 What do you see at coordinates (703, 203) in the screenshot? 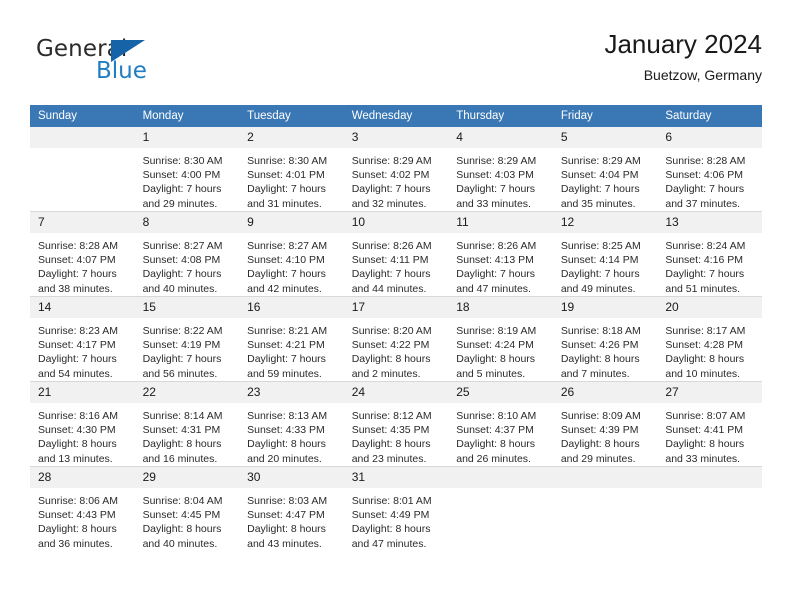
I see `daylight-line-cont: and 37 minutes.` at bounding box center [703, 203].